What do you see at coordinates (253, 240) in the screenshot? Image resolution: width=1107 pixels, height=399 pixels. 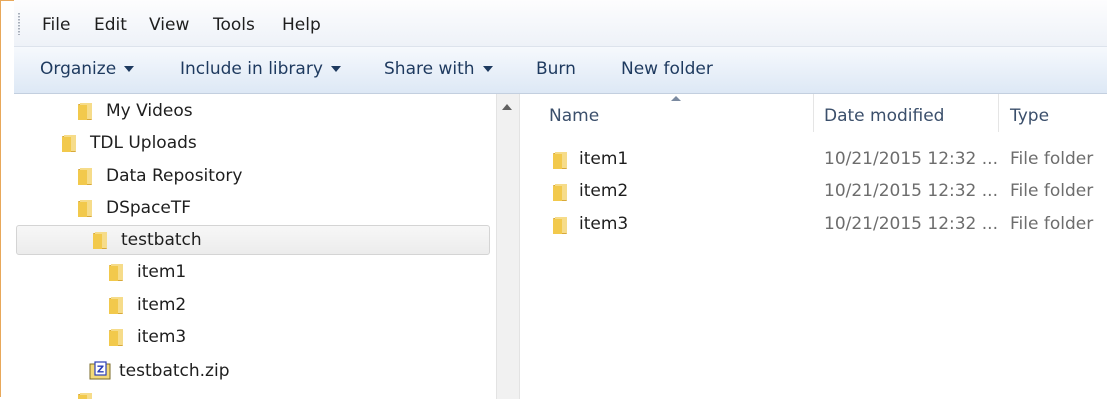 I see `selection-highlight` at bounding box center [253, 240].